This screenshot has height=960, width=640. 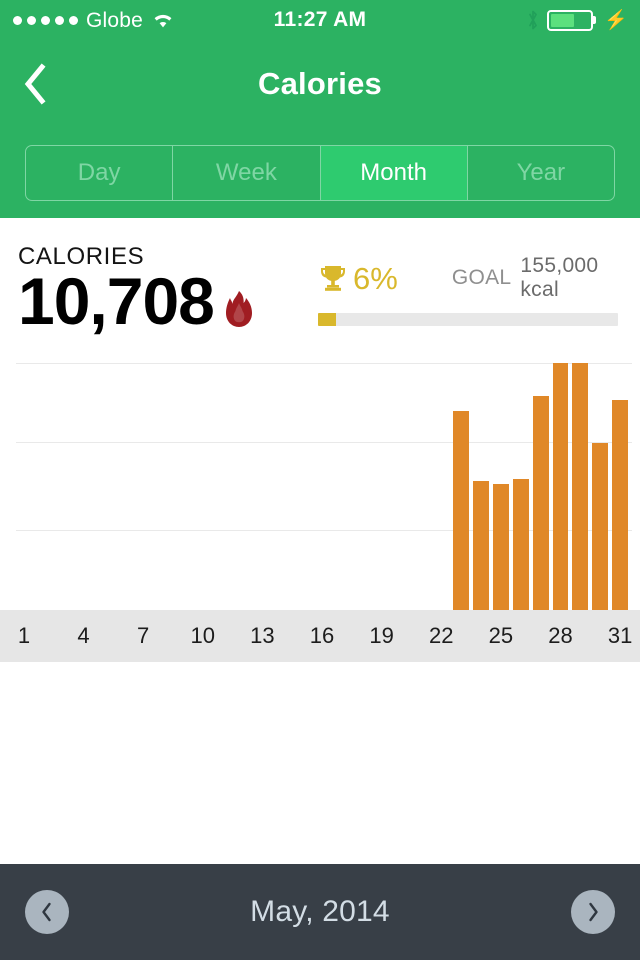 I want to click on month-navigator: May, 2014, so click(x=320, y=912).